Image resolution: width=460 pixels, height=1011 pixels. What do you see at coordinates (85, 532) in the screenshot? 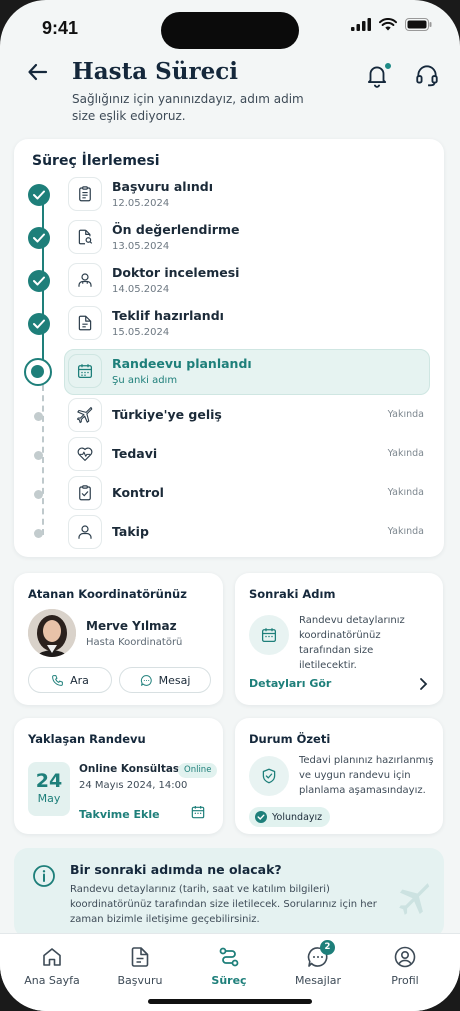
I see `person-icon` at bounding box center [85, 532].